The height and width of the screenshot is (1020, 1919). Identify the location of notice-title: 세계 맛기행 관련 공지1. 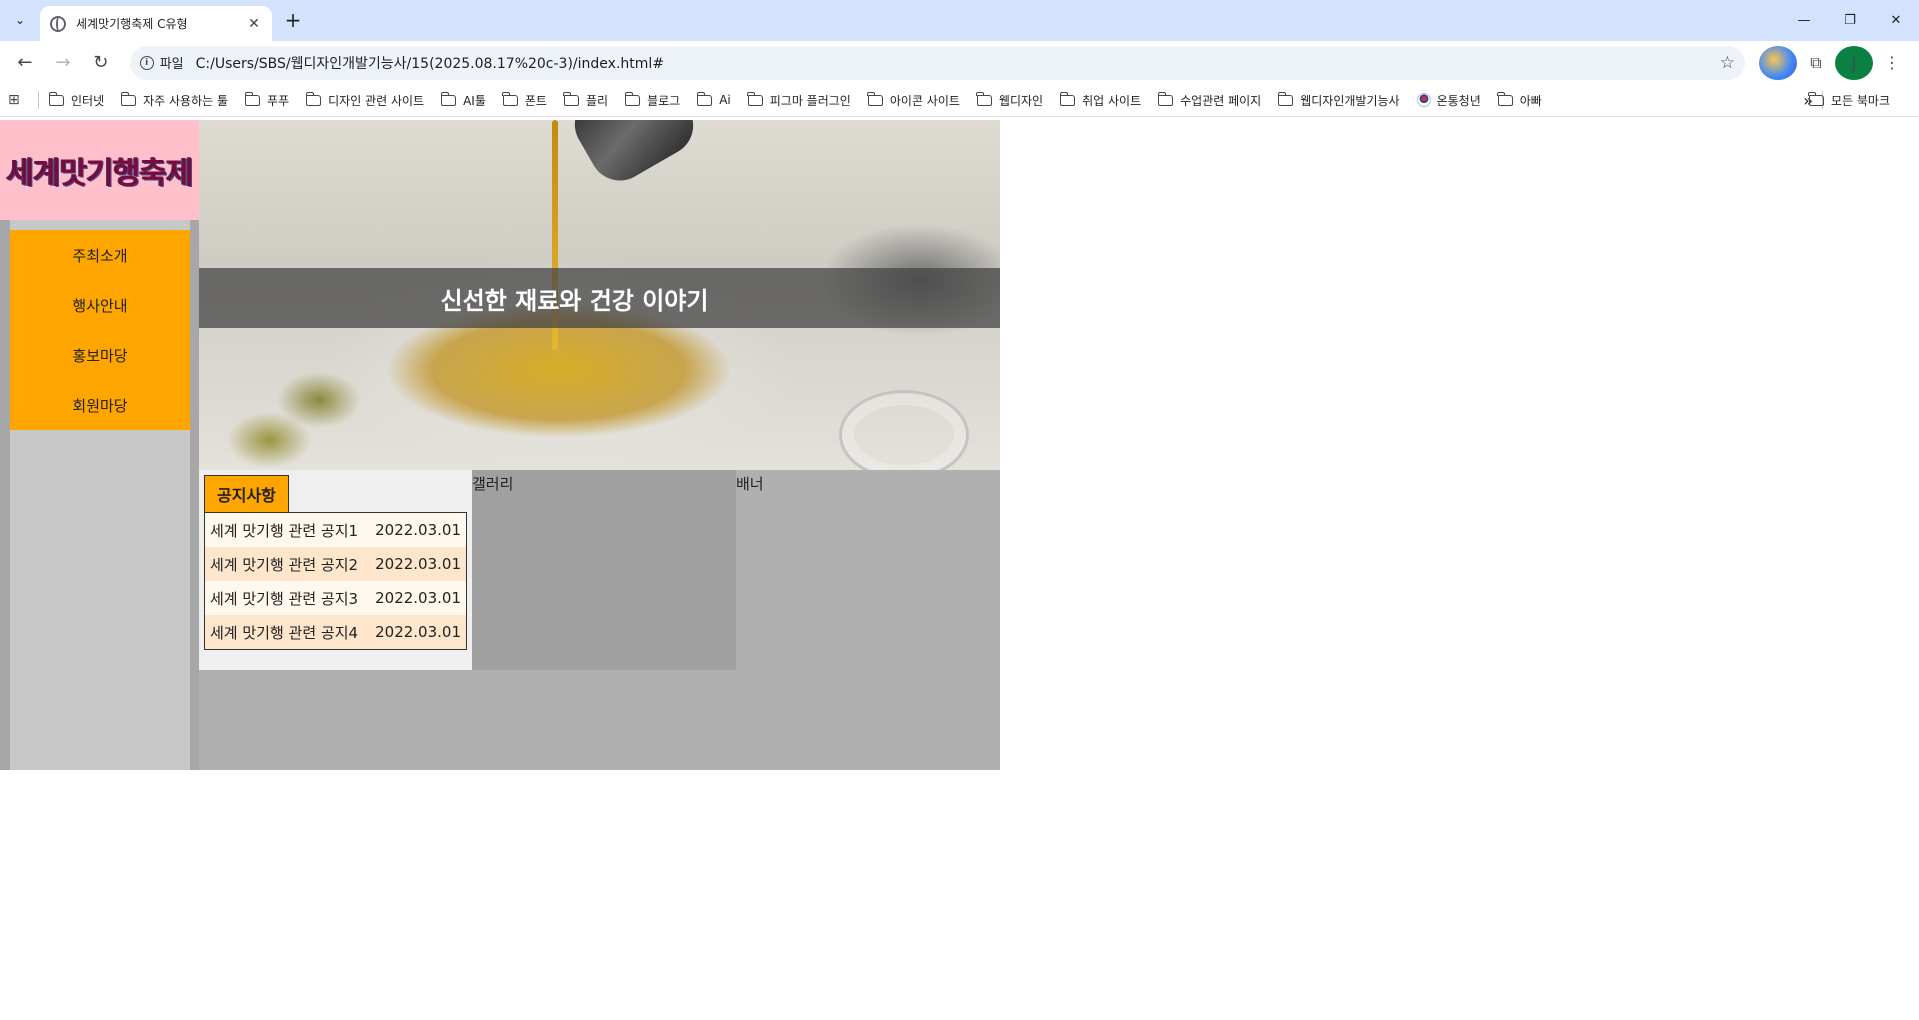
(284, 530).